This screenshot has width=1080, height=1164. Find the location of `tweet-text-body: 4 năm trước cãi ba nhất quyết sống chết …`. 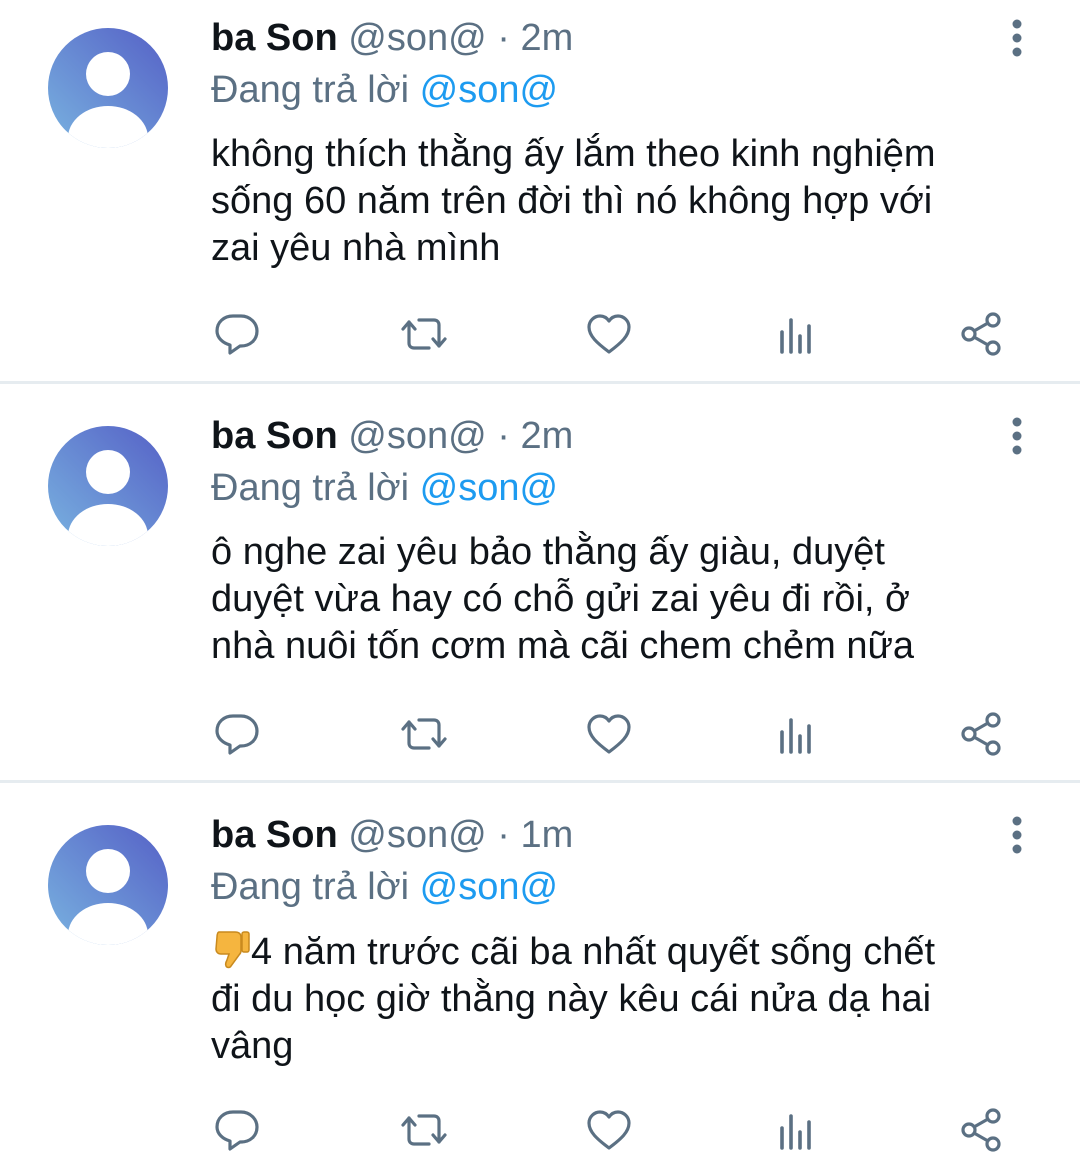

tweet-text-body: 4 năm trước cãi ba nhất quyết sống chết … is located at coordinates (573, 999).